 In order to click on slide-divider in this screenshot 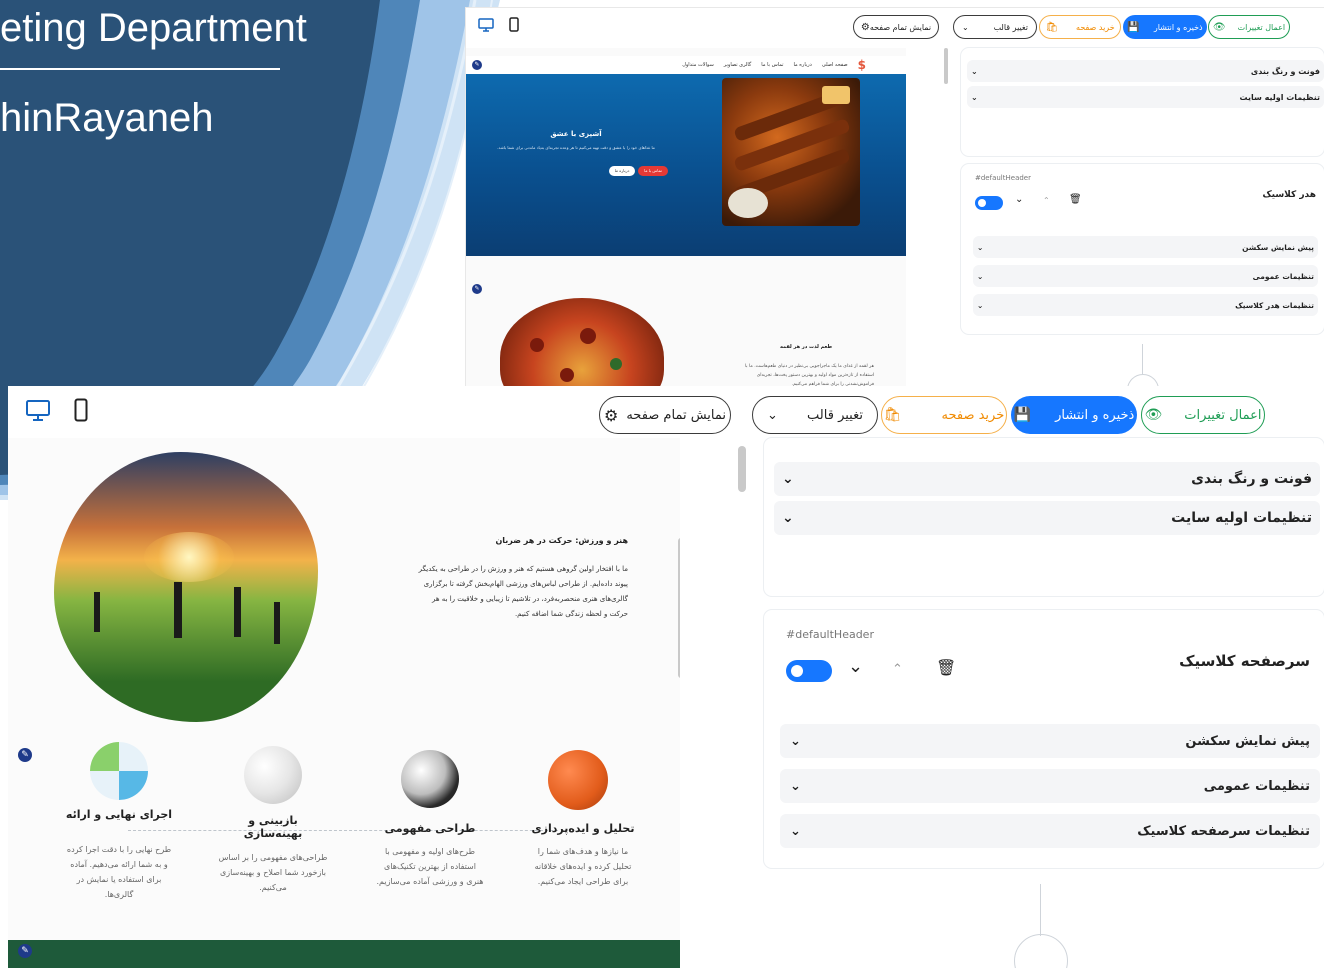, I will do `click(140, 69)`.